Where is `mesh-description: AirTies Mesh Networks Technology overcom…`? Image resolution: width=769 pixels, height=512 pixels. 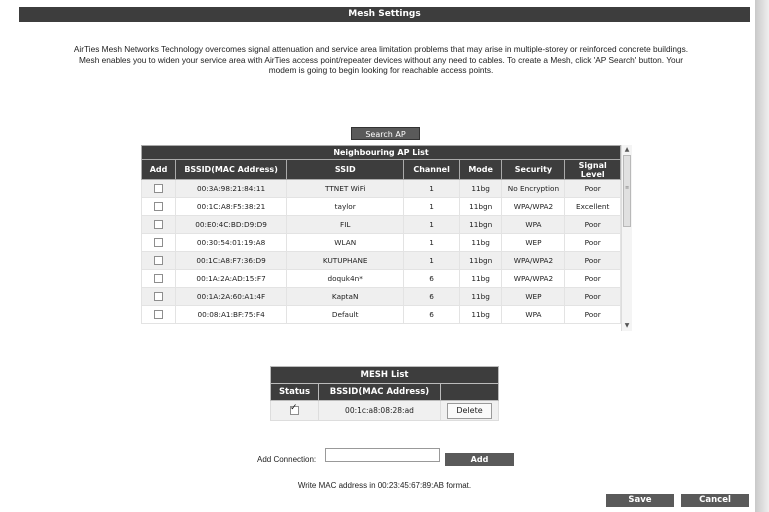
mesh-description: AirTies Mesh Networks Technology overcom… is located at coordinates (381, 60).